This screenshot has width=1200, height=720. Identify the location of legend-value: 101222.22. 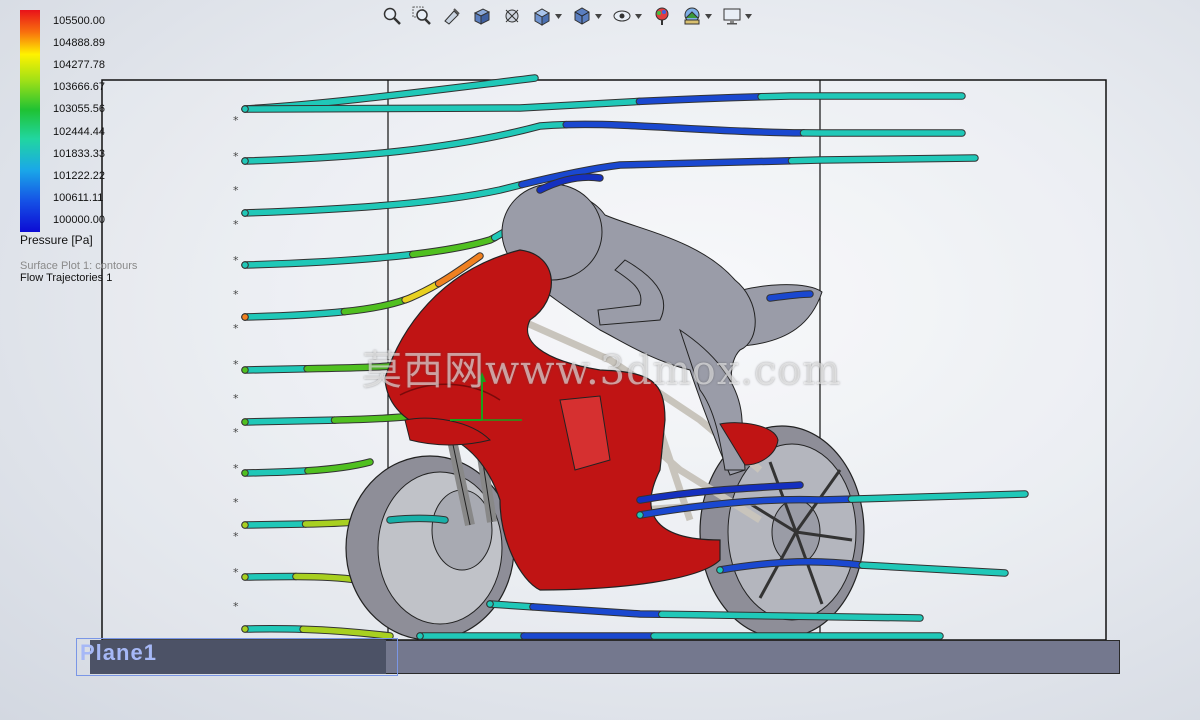
(79, 176).